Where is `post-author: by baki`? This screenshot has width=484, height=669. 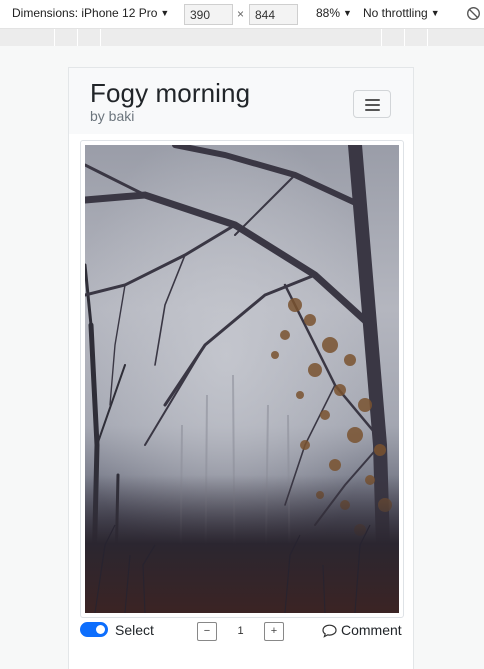 post-author: by baki is located at coordinates (112, 116).